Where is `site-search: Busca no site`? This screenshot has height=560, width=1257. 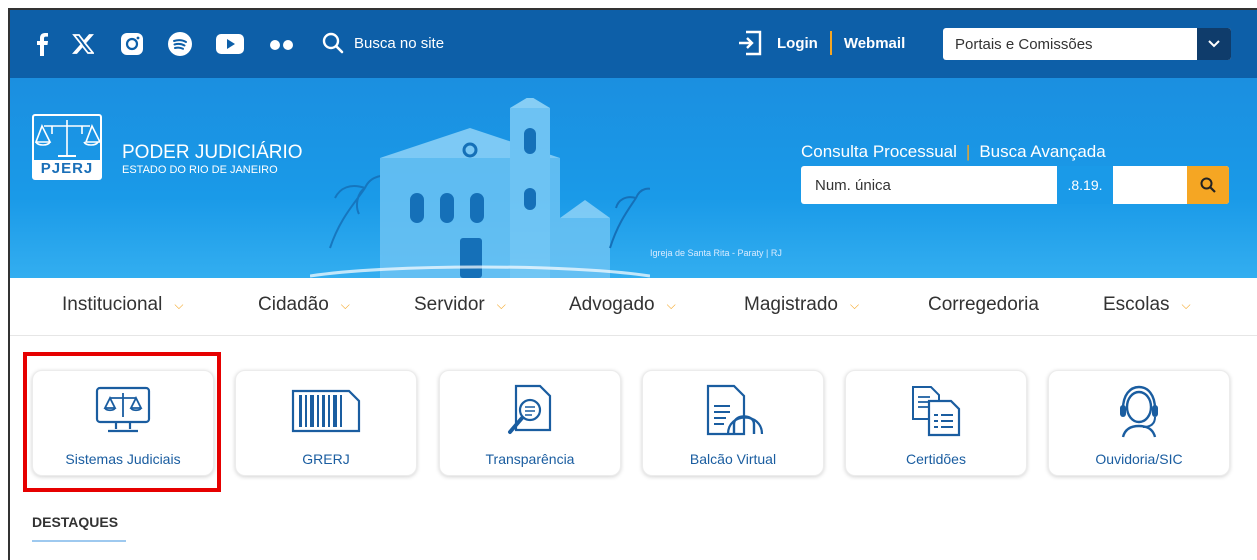 site-search: Busca no site is located at coordinates (383, 43).